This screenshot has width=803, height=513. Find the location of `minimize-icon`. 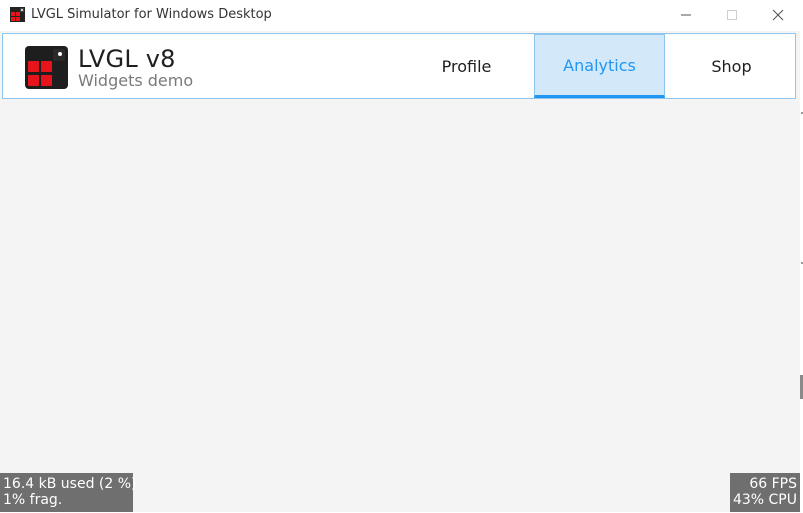

minimize-icon is located at coordinates (686, 15).